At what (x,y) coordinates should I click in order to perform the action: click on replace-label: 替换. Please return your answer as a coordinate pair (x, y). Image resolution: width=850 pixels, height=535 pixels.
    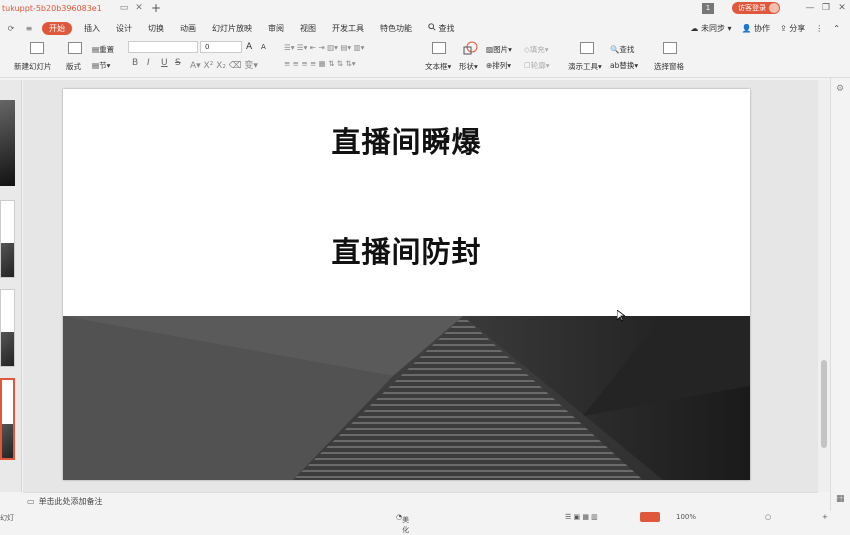
    Looking at the image, I should click on (627, 65).